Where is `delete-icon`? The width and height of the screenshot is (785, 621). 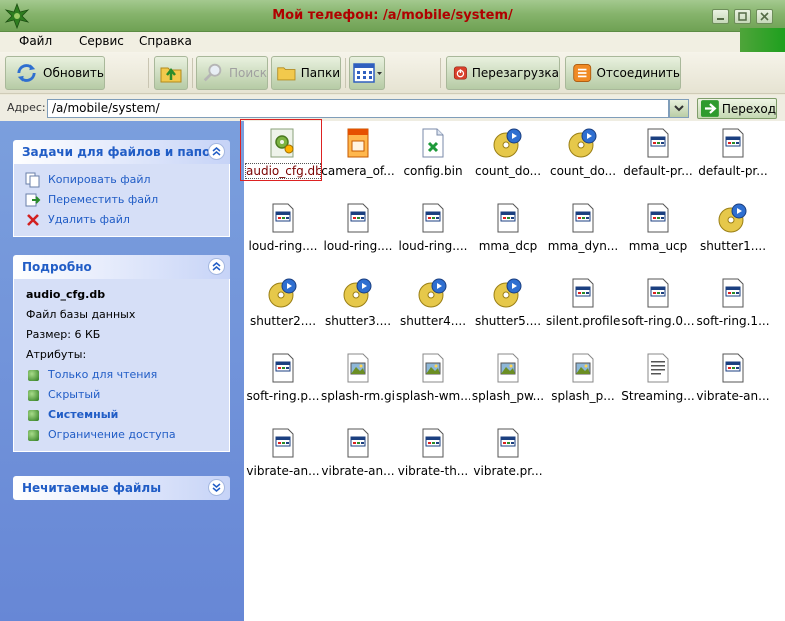
delete-icon is located at coordinates (33, 220).